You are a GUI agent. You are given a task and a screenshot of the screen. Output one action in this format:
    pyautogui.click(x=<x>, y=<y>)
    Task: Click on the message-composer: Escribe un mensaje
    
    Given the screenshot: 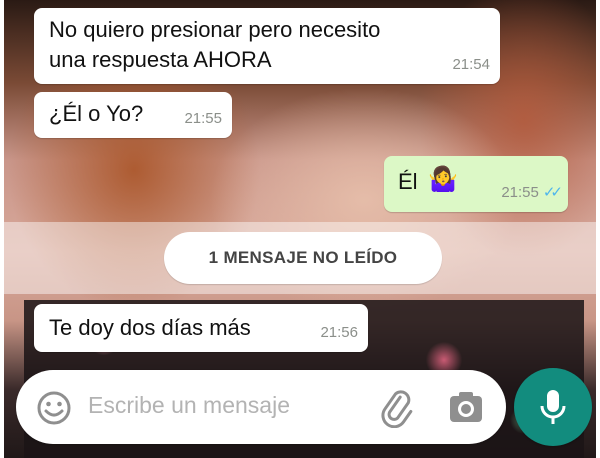 What is the action you would take?
    pyautogui.click(x=261, y=407)
    